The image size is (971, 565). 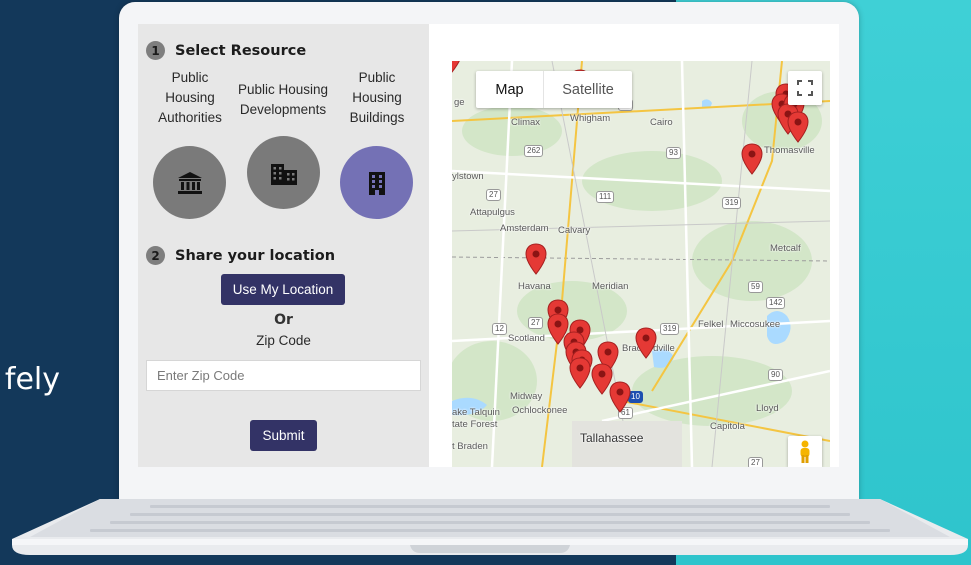 I want to click on route-shield: 12, so click(x=499, y=329).